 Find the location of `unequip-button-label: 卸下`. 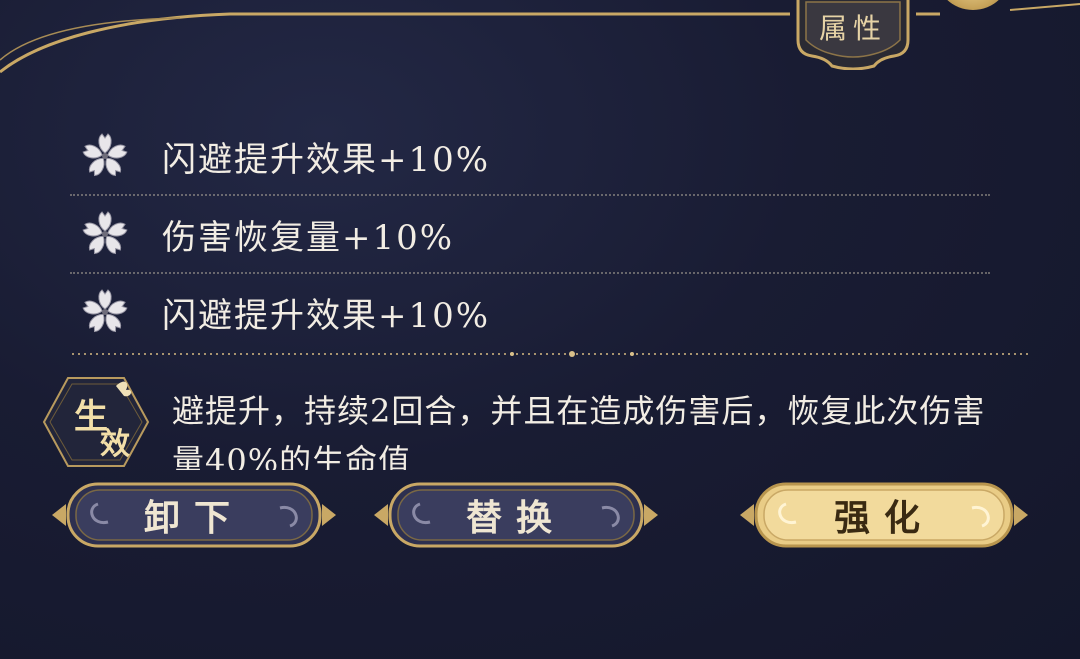

unequip-button-label: 卸下 is located at coordinates (193, 518).